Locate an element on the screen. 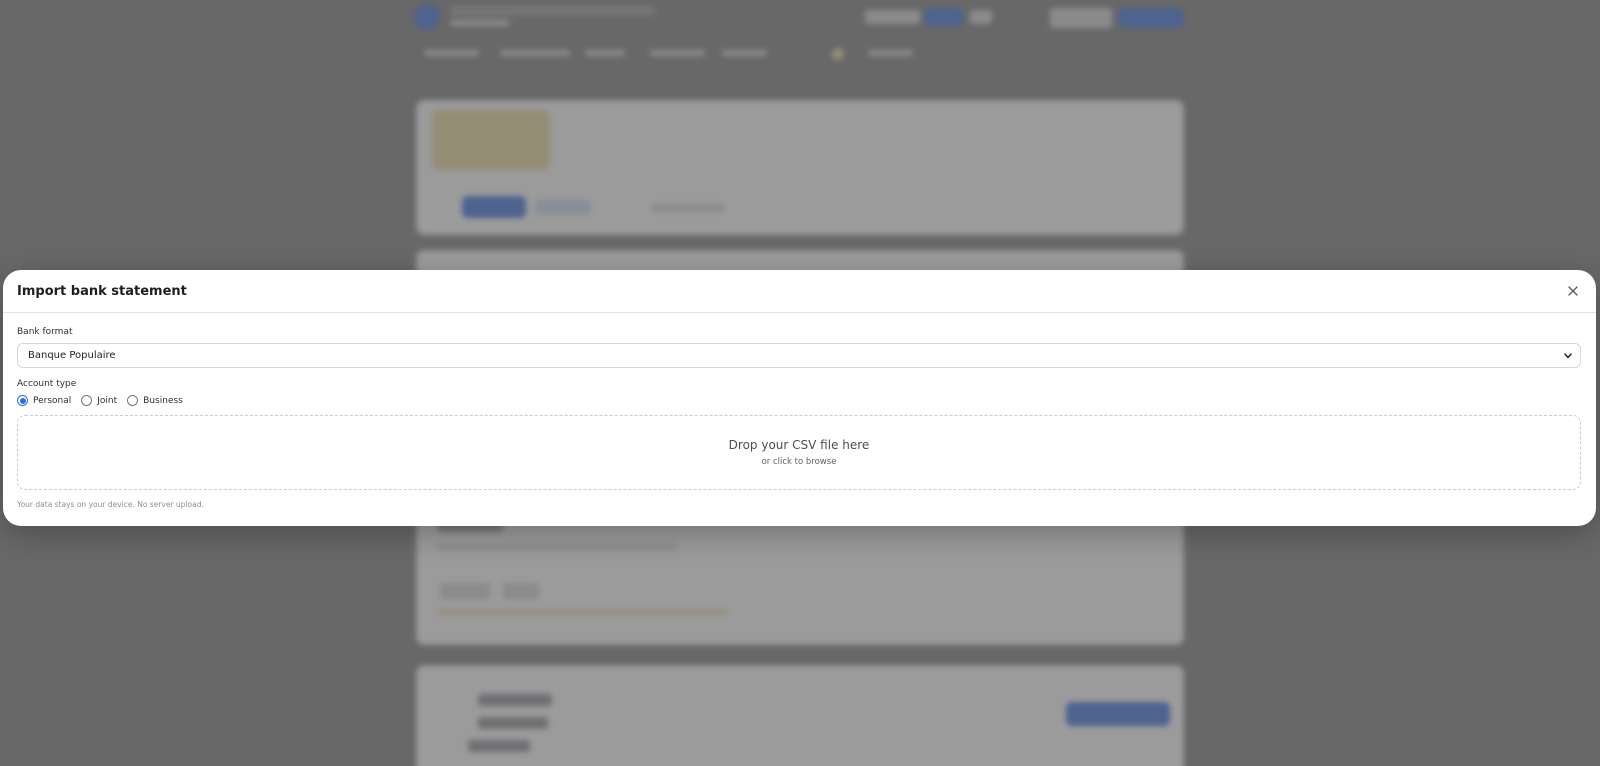  account-type-joint-radio: Joint is located at coordinates (99, 400).